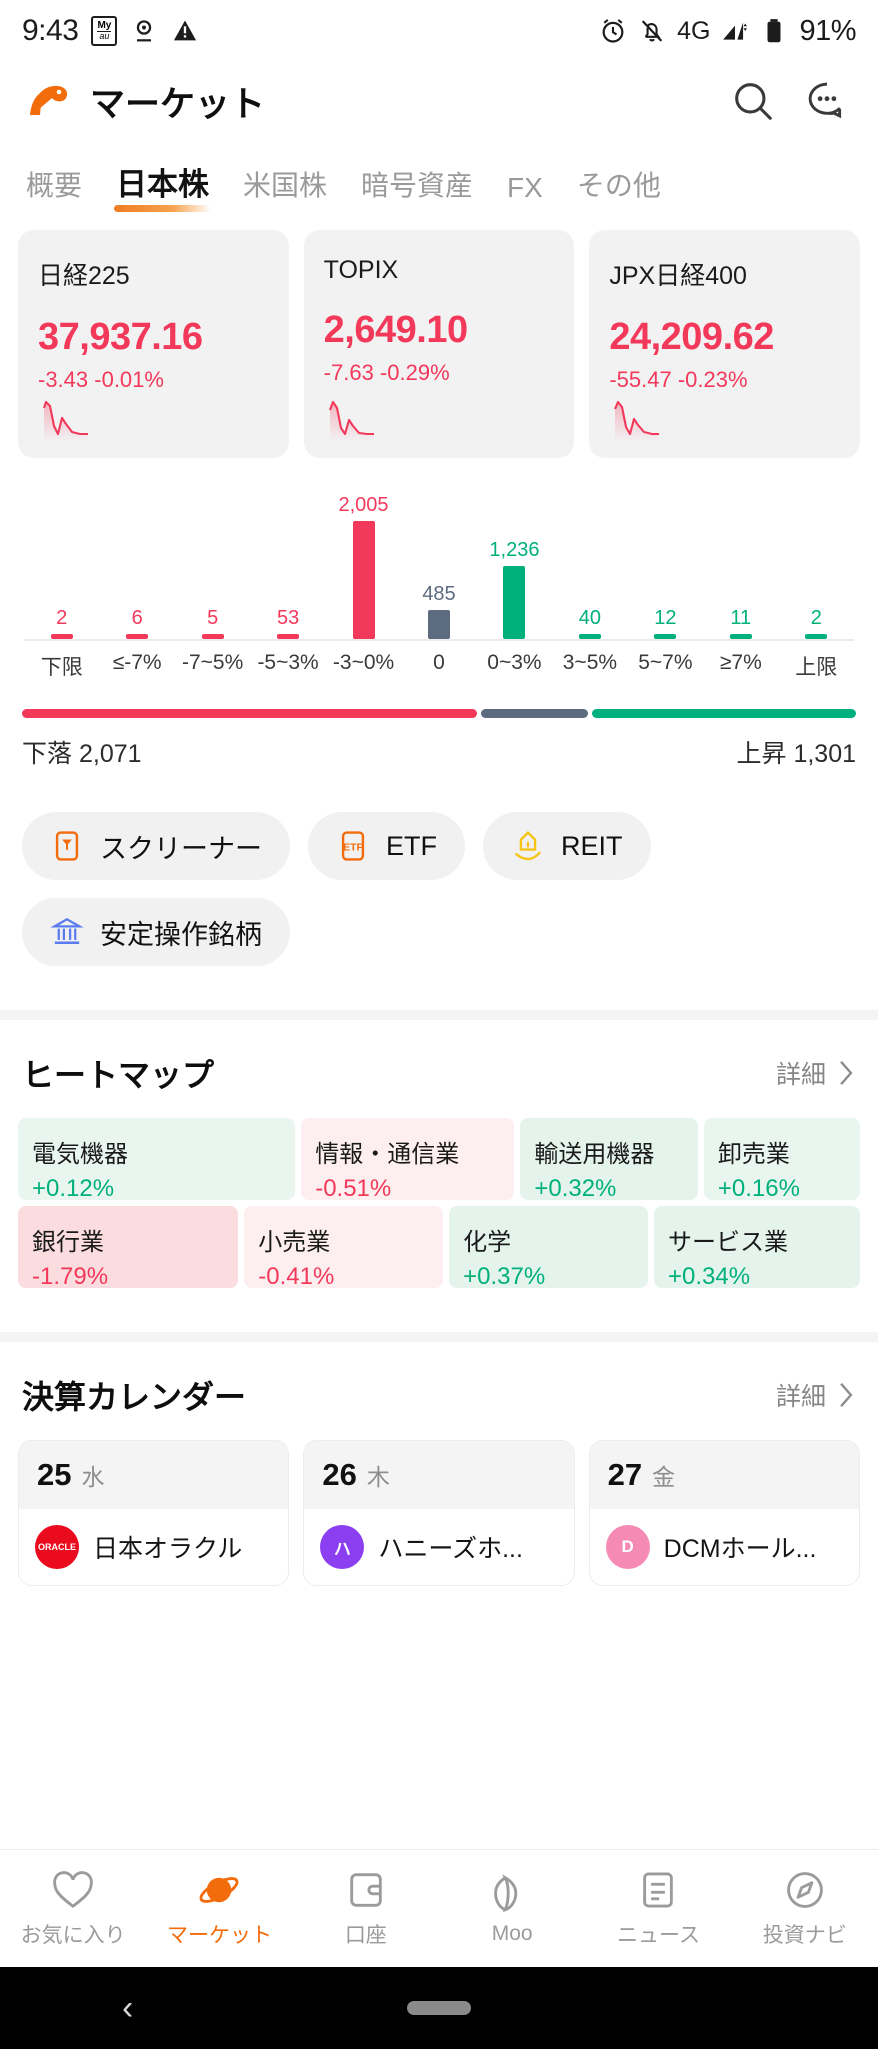 The height and width of the screenshot is (2049, 878). I want to click on tab-label: 米国株, so click(285, 185).